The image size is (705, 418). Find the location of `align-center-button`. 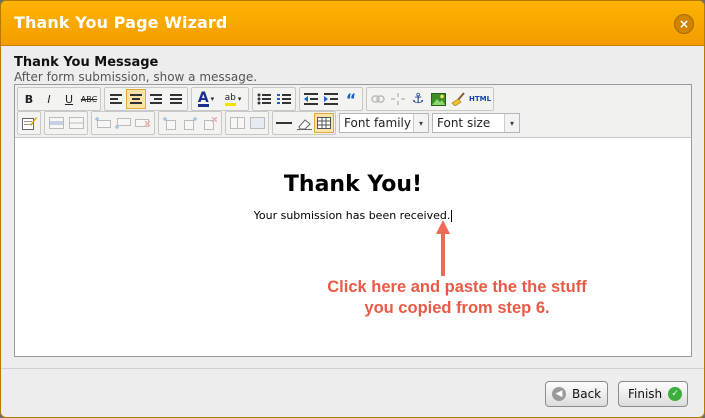

align-center-button is located at coordinates (136, 99).